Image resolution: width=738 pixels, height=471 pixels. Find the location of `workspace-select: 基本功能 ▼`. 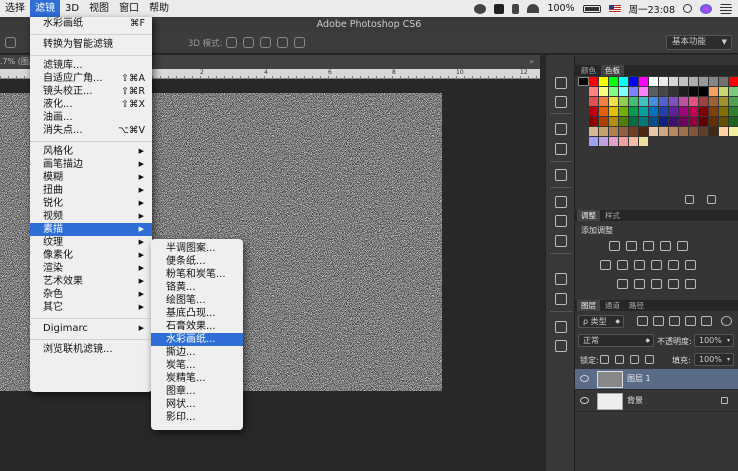

workspace-select: 基本功能 ▼ is located at coordinates (699, 42).